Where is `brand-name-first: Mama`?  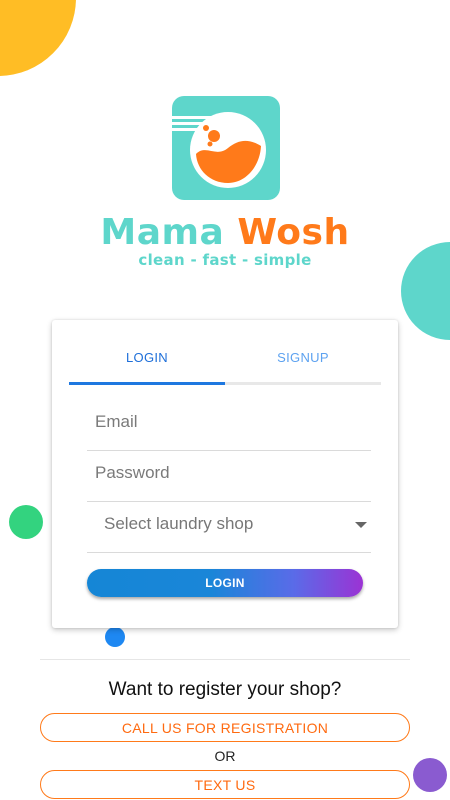 brand-name-first: Mama is located at coordinates (162, 232).